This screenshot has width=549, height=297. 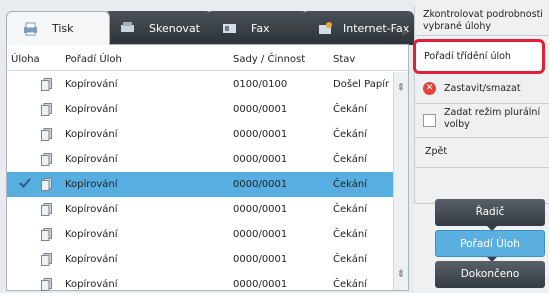 I want to click on tab-fax: Fax, so click(x=257, y=28).